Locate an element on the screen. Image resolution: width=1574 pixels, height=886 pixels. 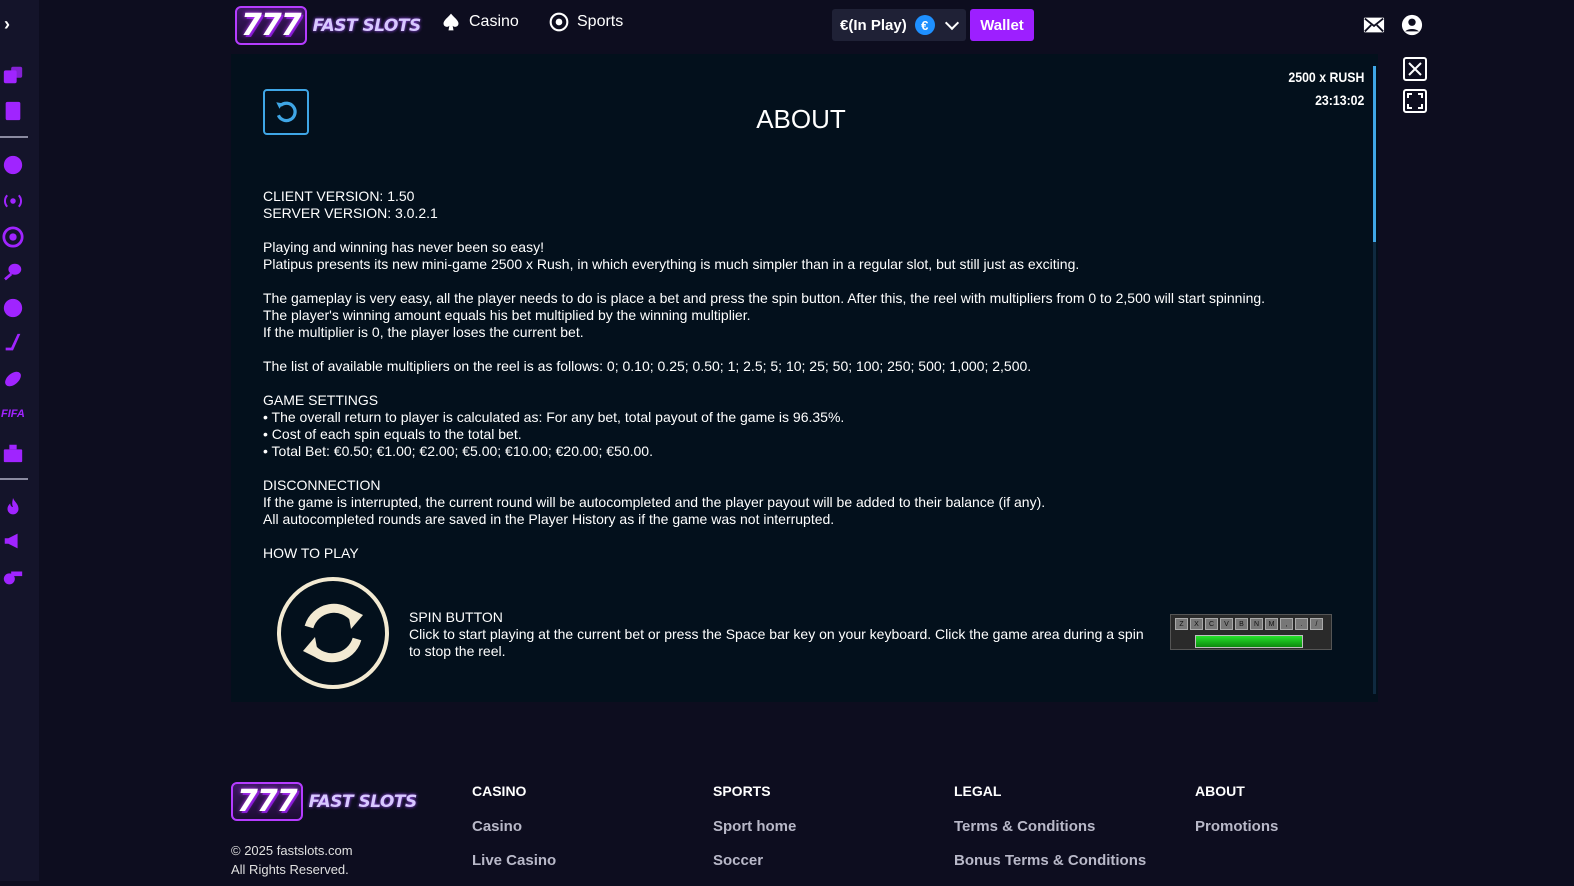
casino-games-icon is located at coordinates (13, 75).